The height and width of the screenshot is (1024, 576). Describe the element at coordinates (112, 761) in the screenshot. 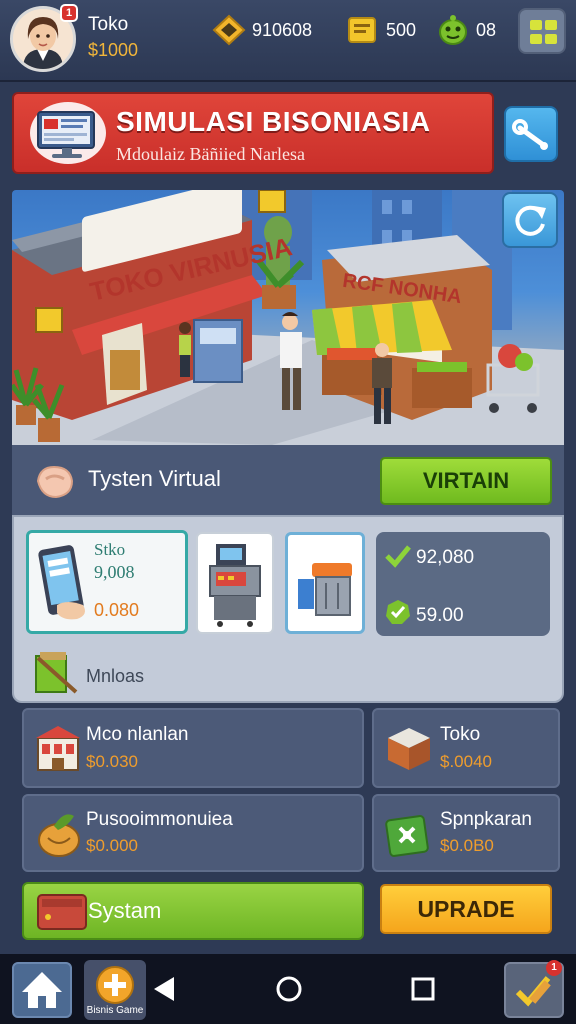

I see `business-1-price: $0.030` at that location.